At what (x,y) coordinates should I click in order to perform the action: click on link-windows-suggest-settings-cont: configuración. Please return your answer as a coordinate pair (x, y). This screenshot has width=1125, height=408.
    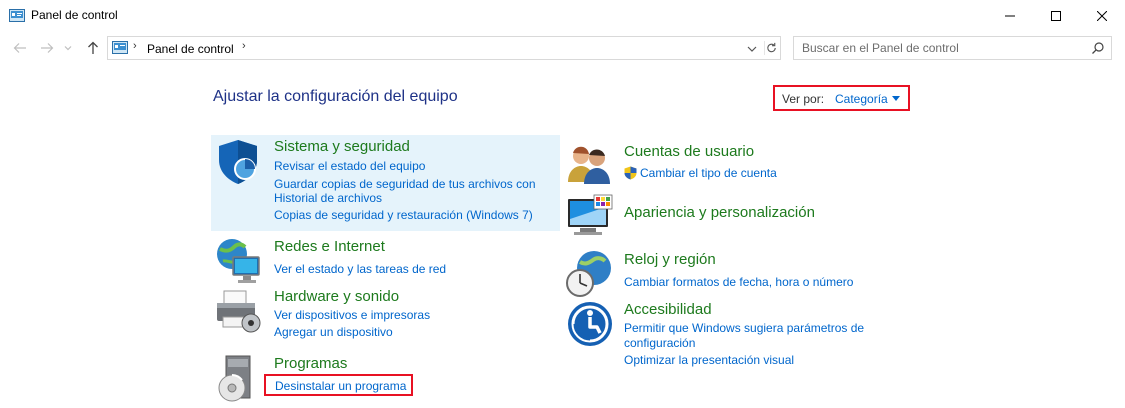
    Looking at the image, I should click on (659, 343).